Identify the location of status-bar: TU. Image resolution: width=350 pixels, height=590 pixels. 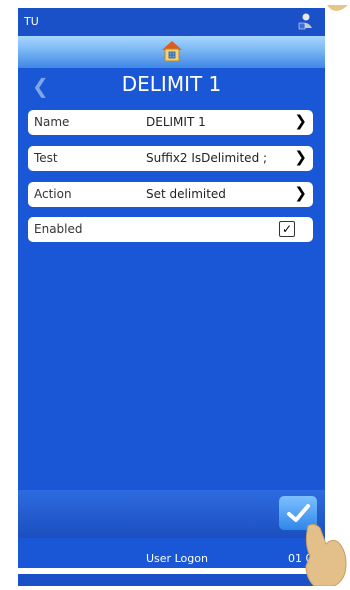
(171, 22).